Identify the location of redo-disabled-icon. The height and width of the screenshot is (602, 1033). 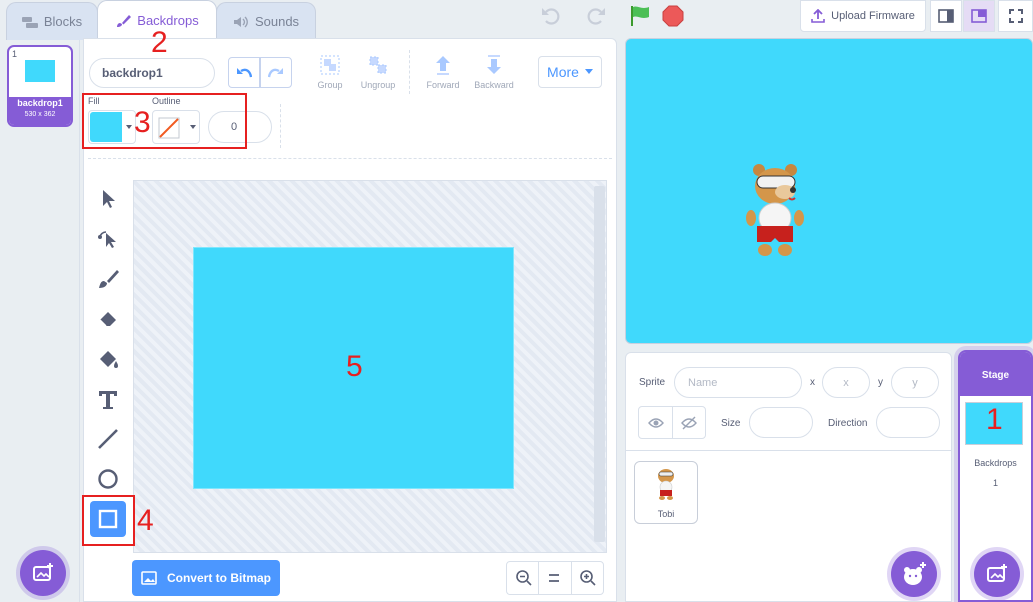
(596, 16).